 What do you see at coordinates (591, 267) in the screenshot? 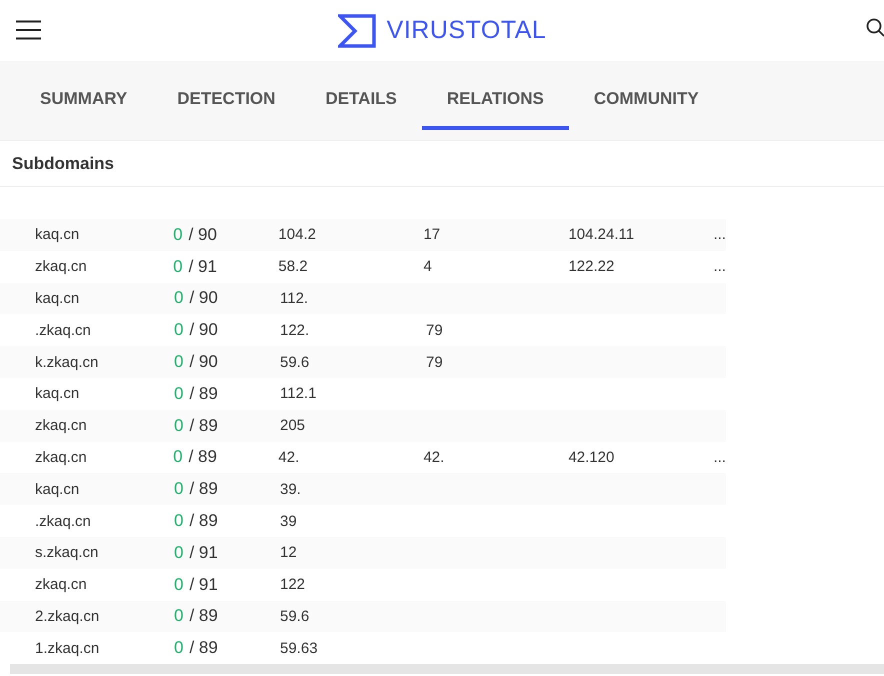
I see `table-cell: 122.22` at bounding box center [591, 267].